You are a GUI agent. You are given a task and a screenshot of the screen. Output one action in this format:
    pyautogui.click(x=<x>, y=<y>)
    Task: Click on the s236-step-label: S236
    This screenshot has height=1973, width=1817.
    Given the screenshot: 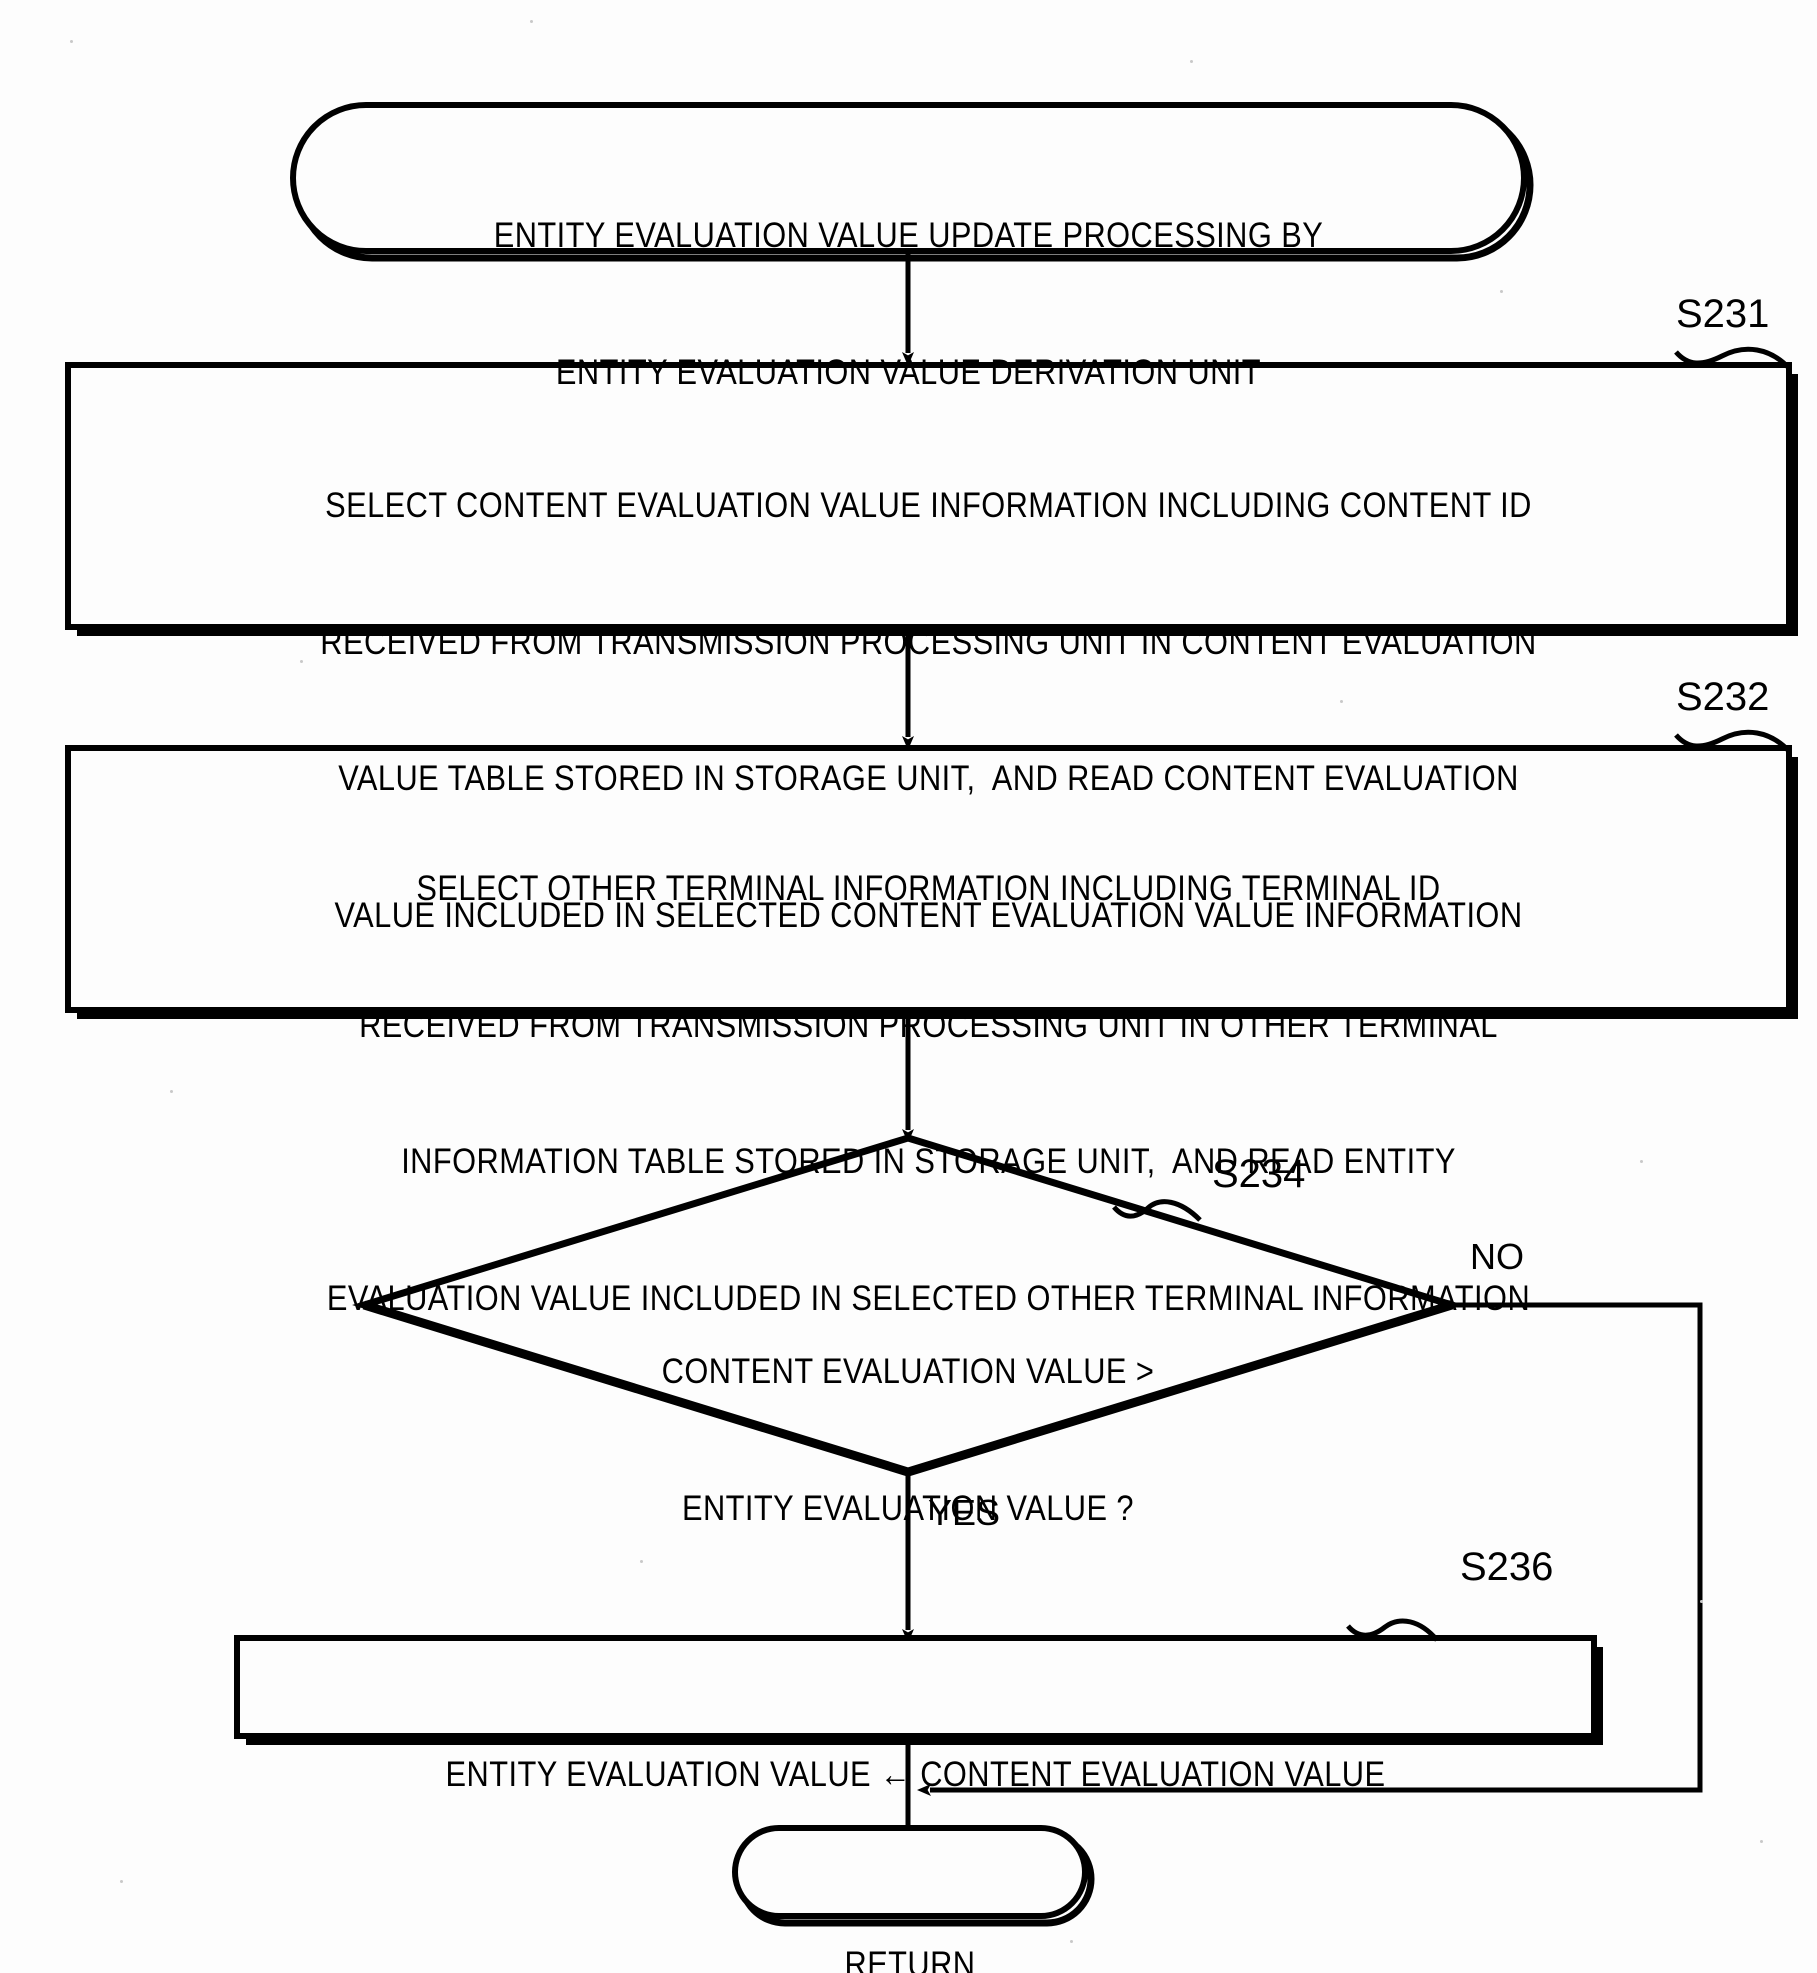 What is the action you would take?
    pyautogui.click(x=1507, y=1567)
    